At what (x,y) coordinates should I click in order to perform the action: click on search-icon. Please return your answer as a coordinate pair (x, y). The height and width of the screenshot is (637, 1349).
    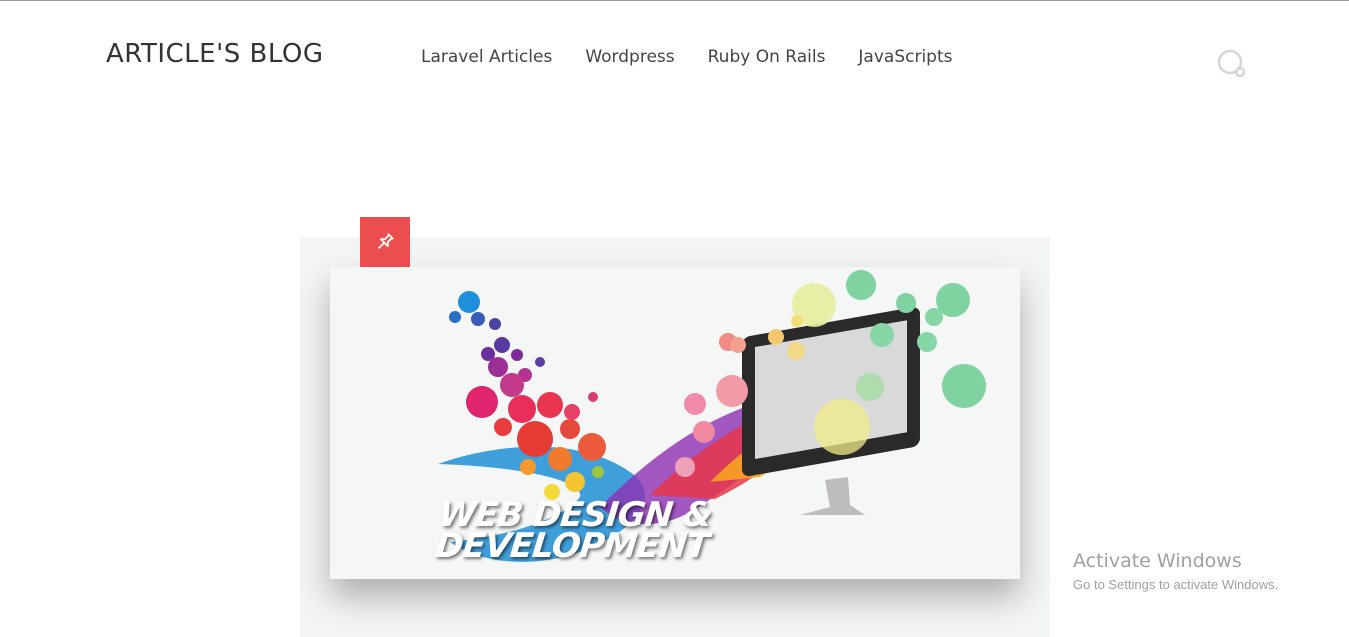
    Looking at the image, I should click on (1231, 63).